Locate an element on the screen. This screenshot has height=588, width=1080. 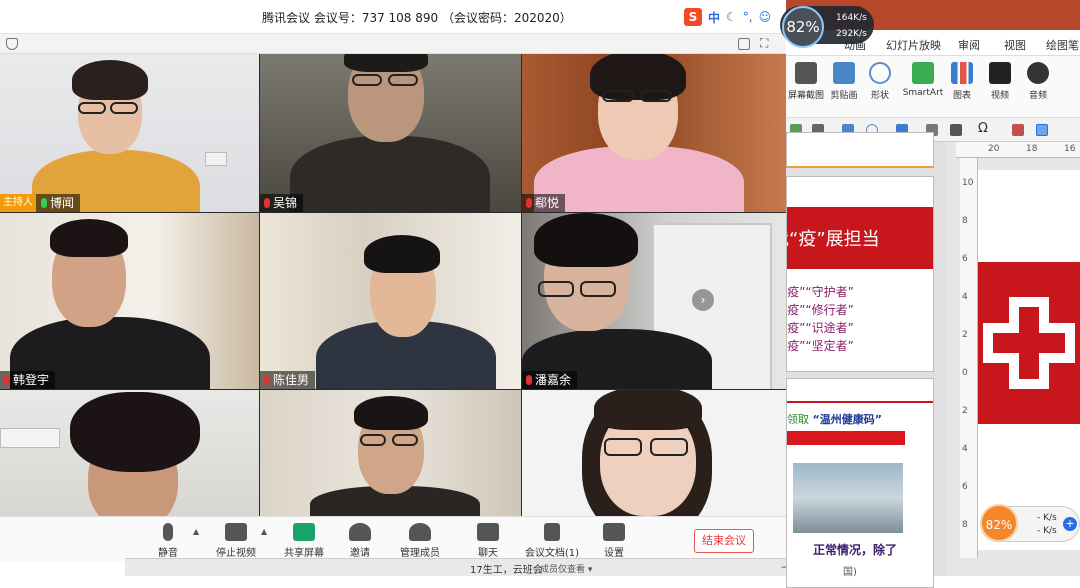
slide-line: “疫”“识途者” is located at coordinates (820, 328).